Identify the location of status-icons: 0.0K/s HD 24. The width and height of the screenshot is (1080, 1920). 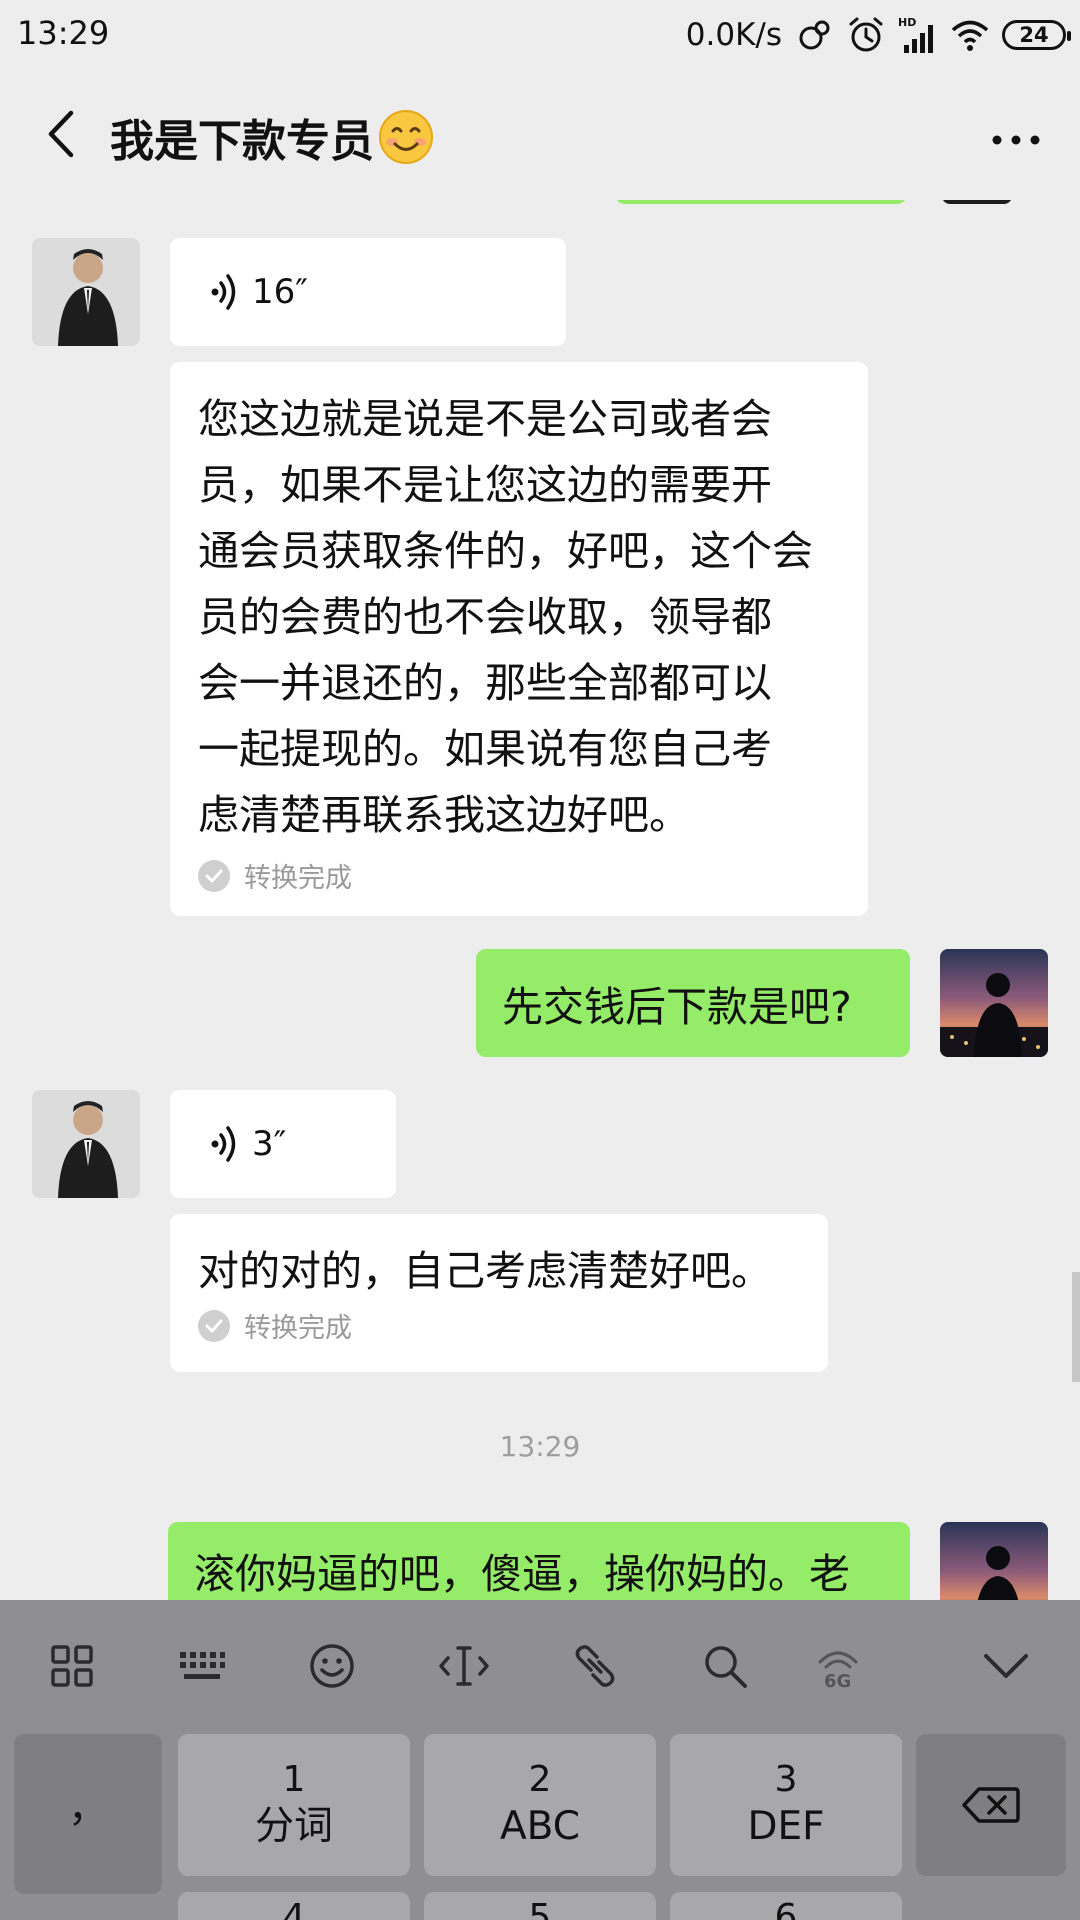
(878, 35).